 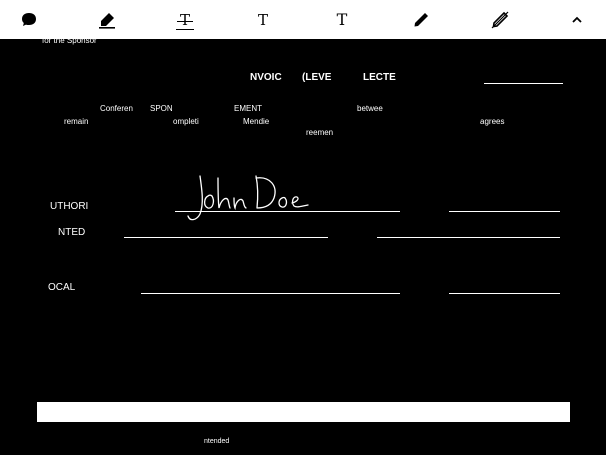 What do you see at coordinates (303, 19) in the screenshot?
I see `annotation-toolbar: T T T` at bounding box center [303, 19].